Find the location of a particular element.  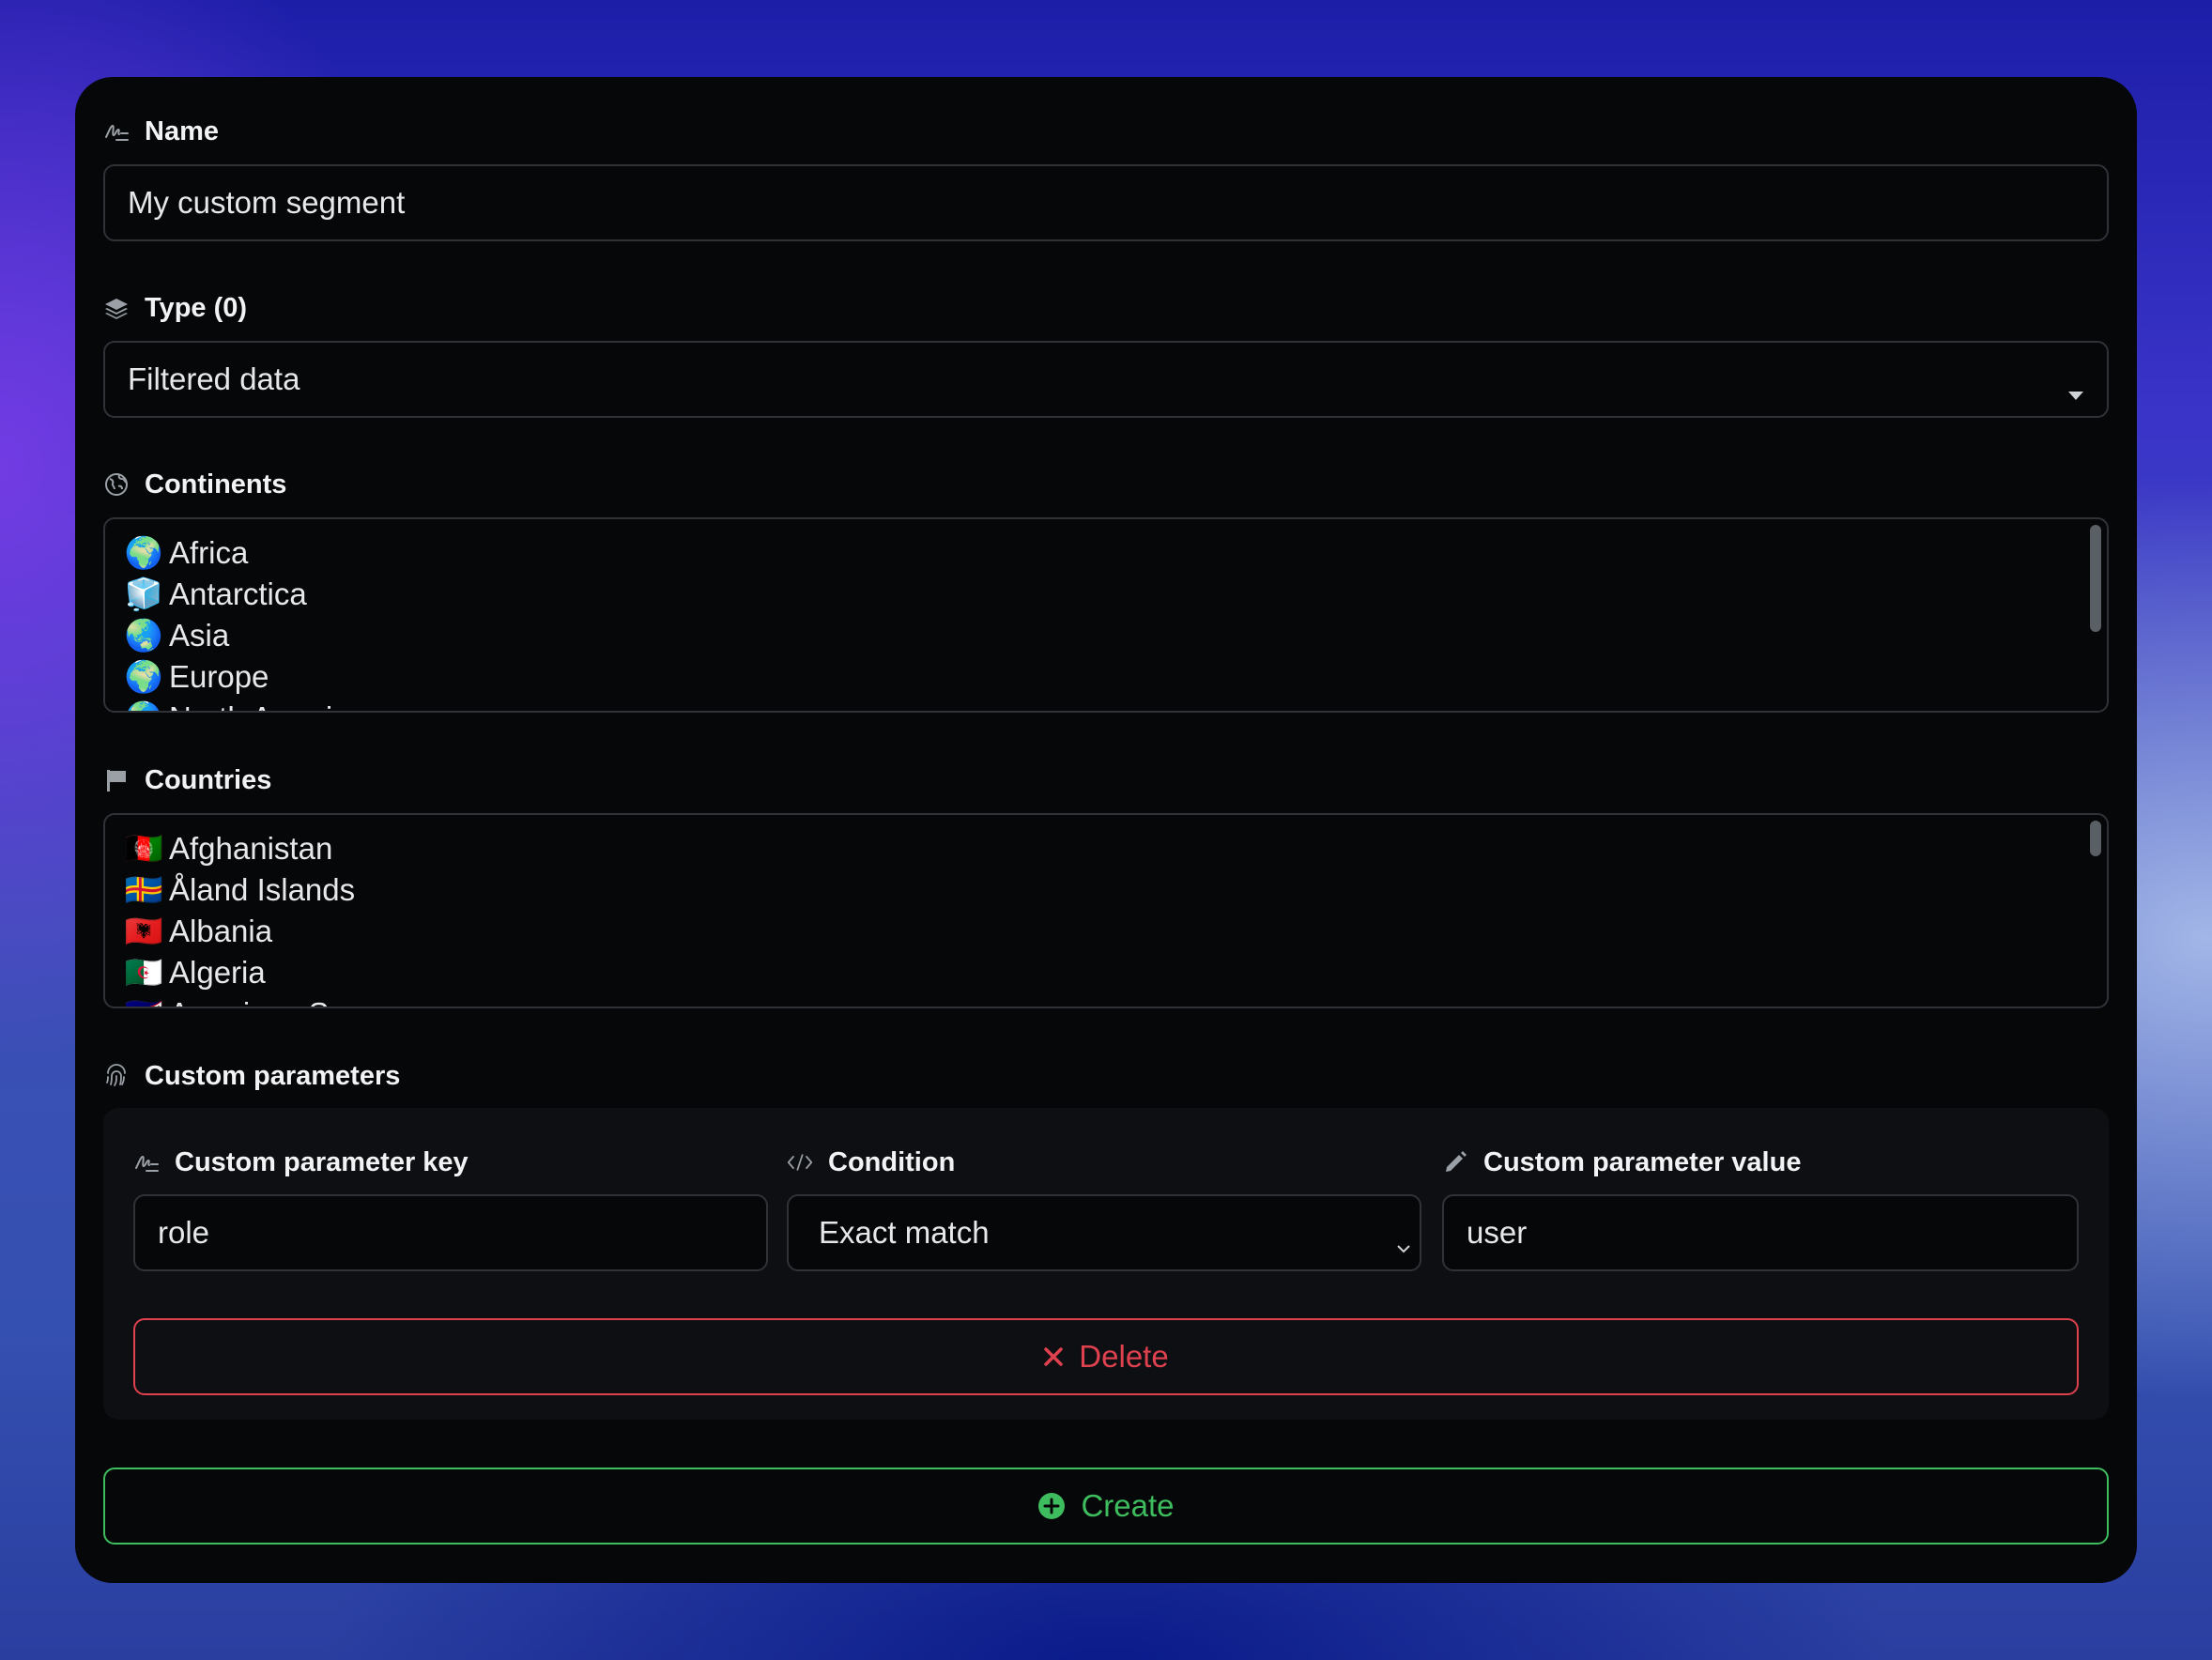

name-input: My custom segment is located at coordinates (1106, 202).